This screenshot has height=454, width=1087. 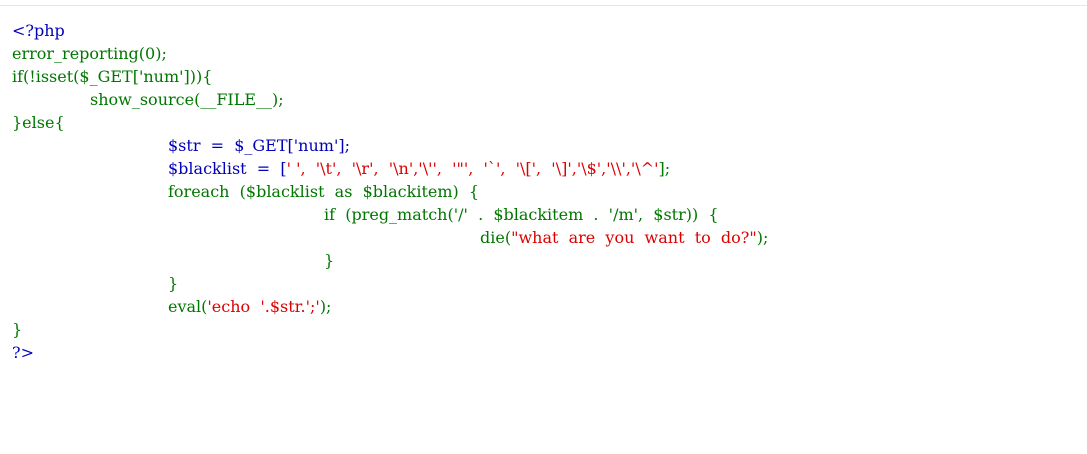 What do you see at coordinates (263, 306) in the screenshot?
I see `eval-arg: 'echo '.$str.';'` at bounding box center [263, 306].